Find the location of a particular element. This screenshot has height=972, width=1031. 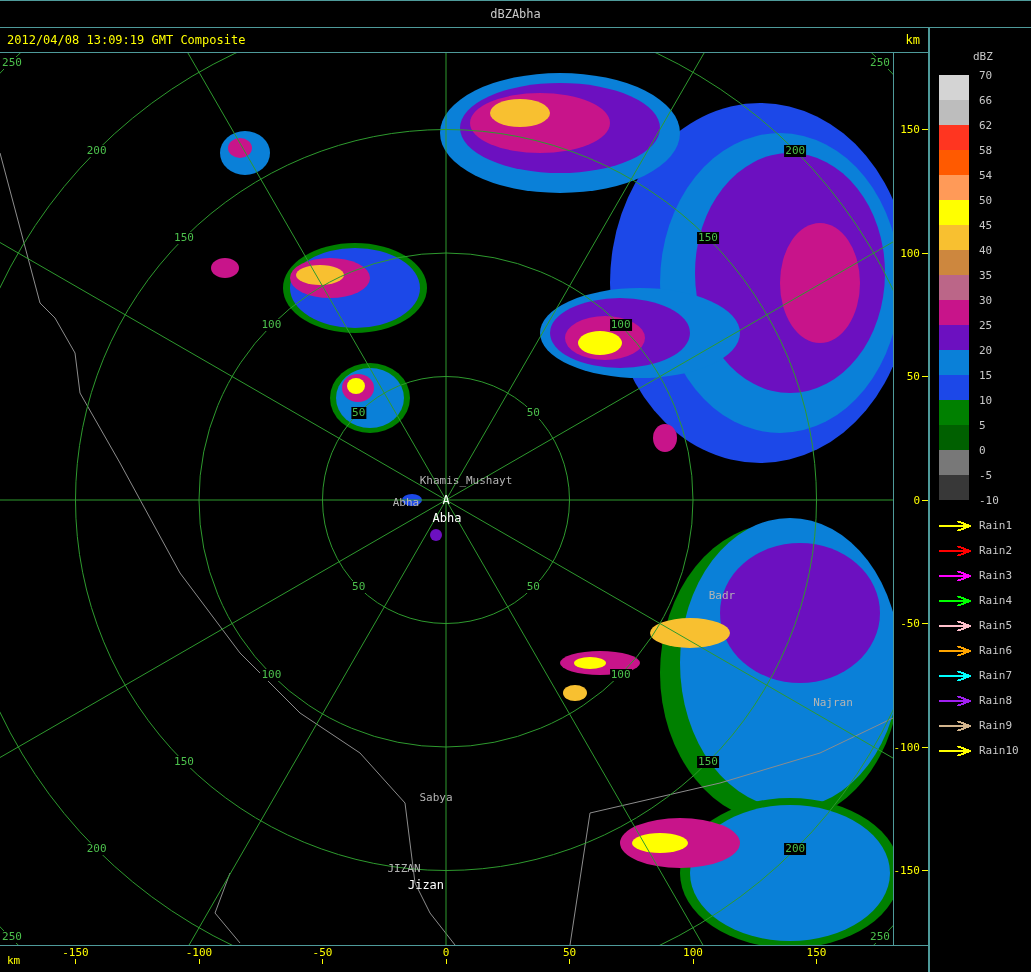

place-label: Sabya is located at coordinates (436, 797).